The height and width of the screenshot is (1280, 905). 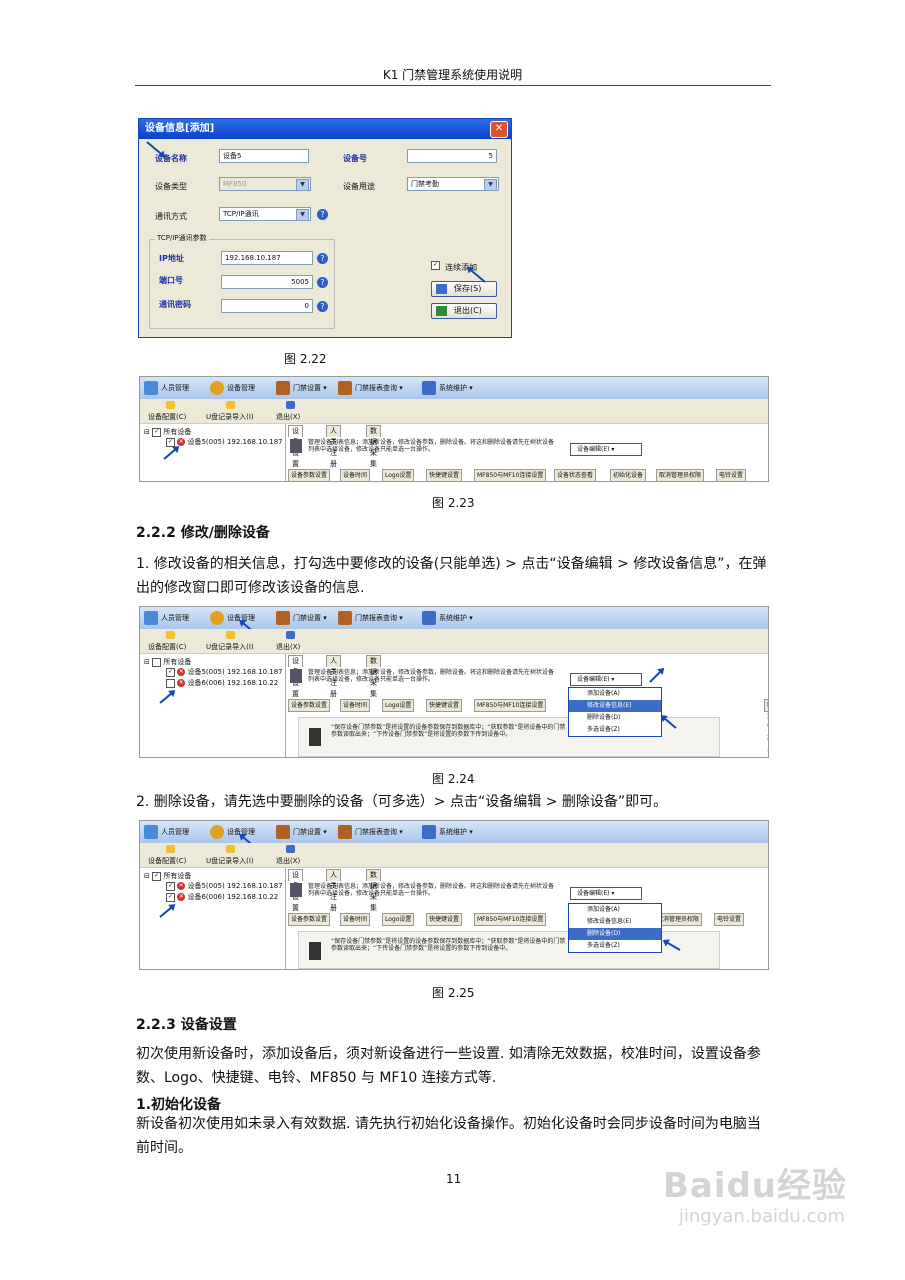 What do you see at coordinates (452, 156) in the screenshot?
I see `device-no-field: 5` at bounding box center [452, 156].